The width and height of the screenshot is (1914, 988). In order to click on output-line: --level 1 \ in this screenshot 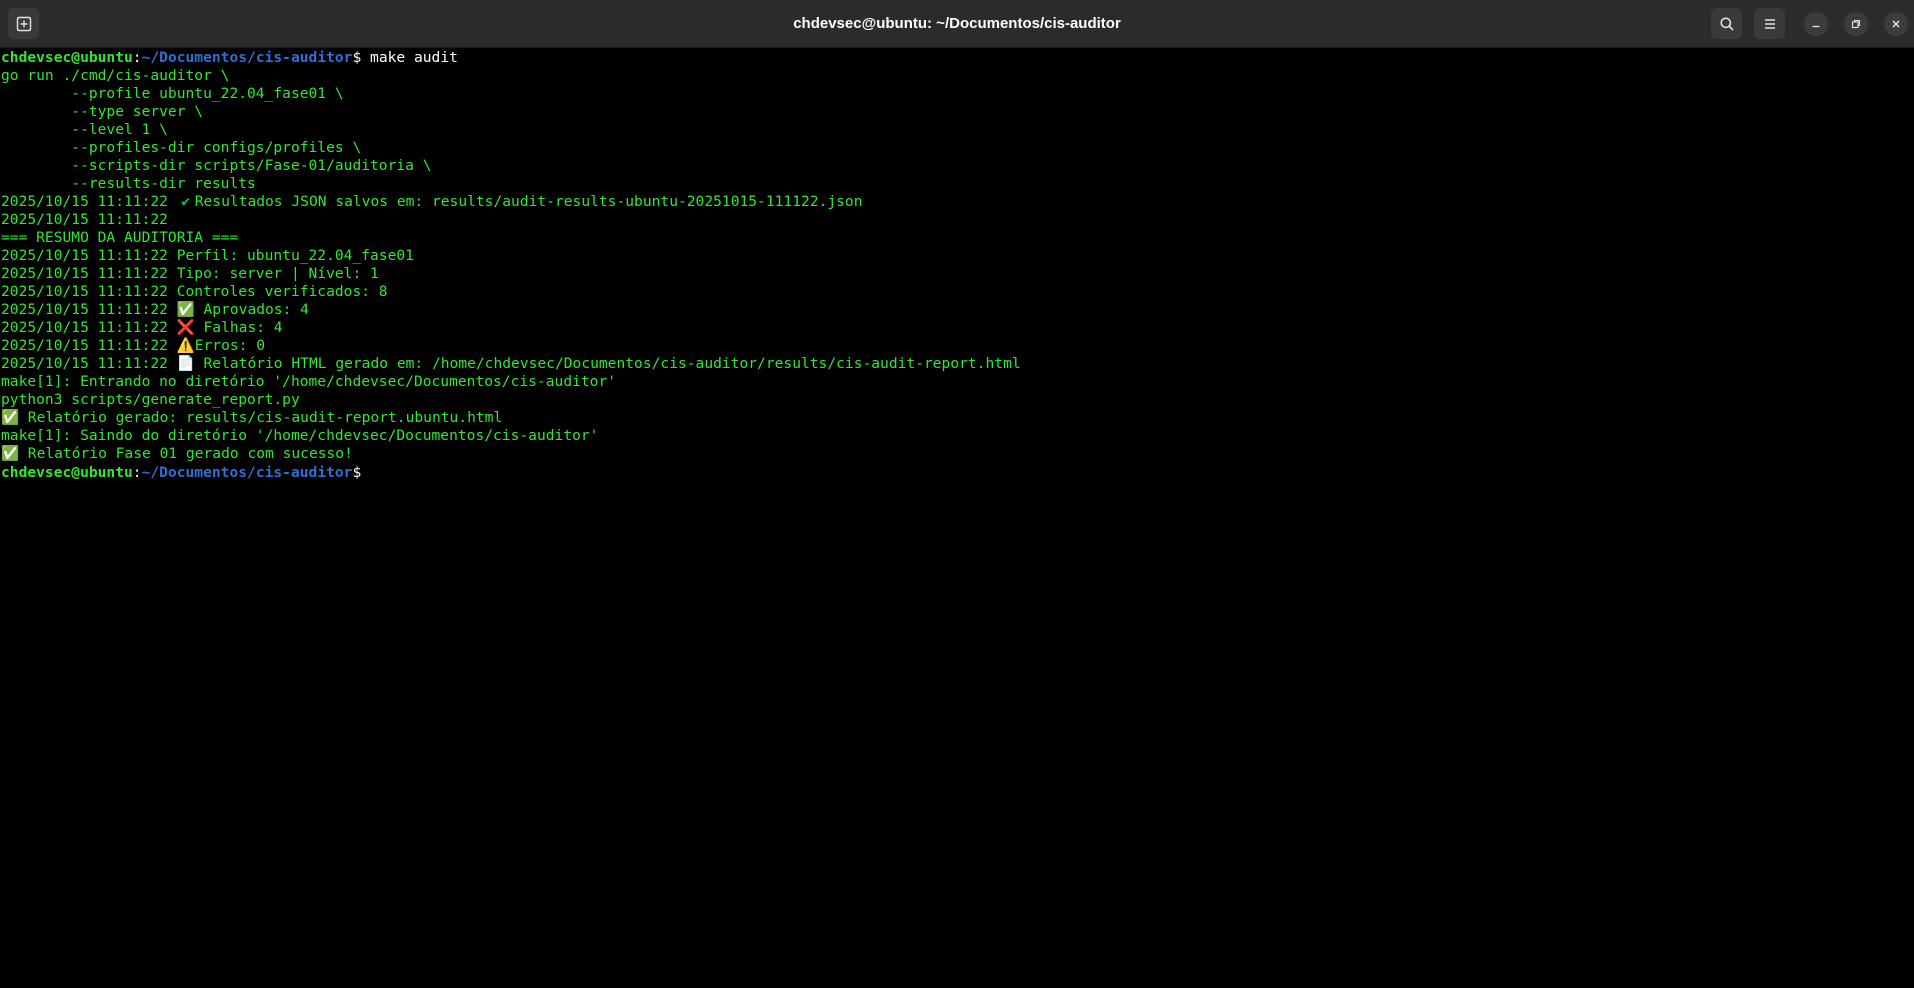, I will do `click(956, 130)`.